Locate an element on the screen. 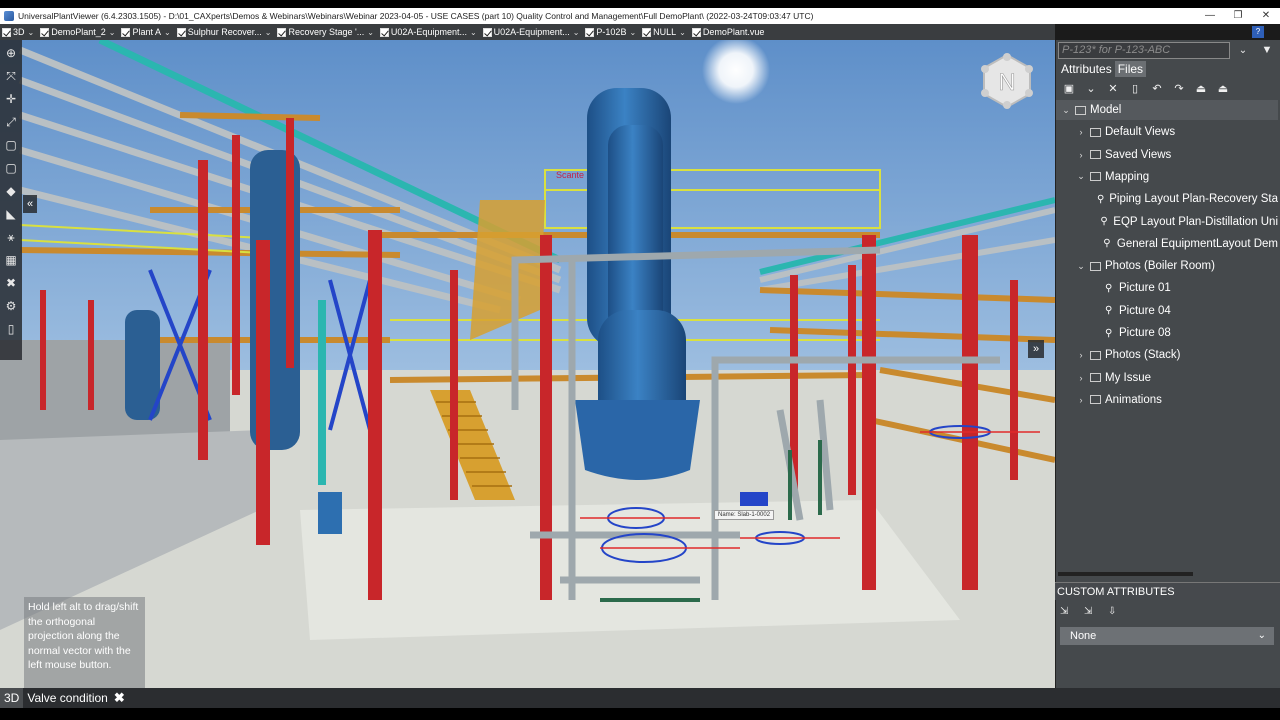 The image size is (1280, 720). tool-icon: ⤢ is located at coordinates (11, 122).